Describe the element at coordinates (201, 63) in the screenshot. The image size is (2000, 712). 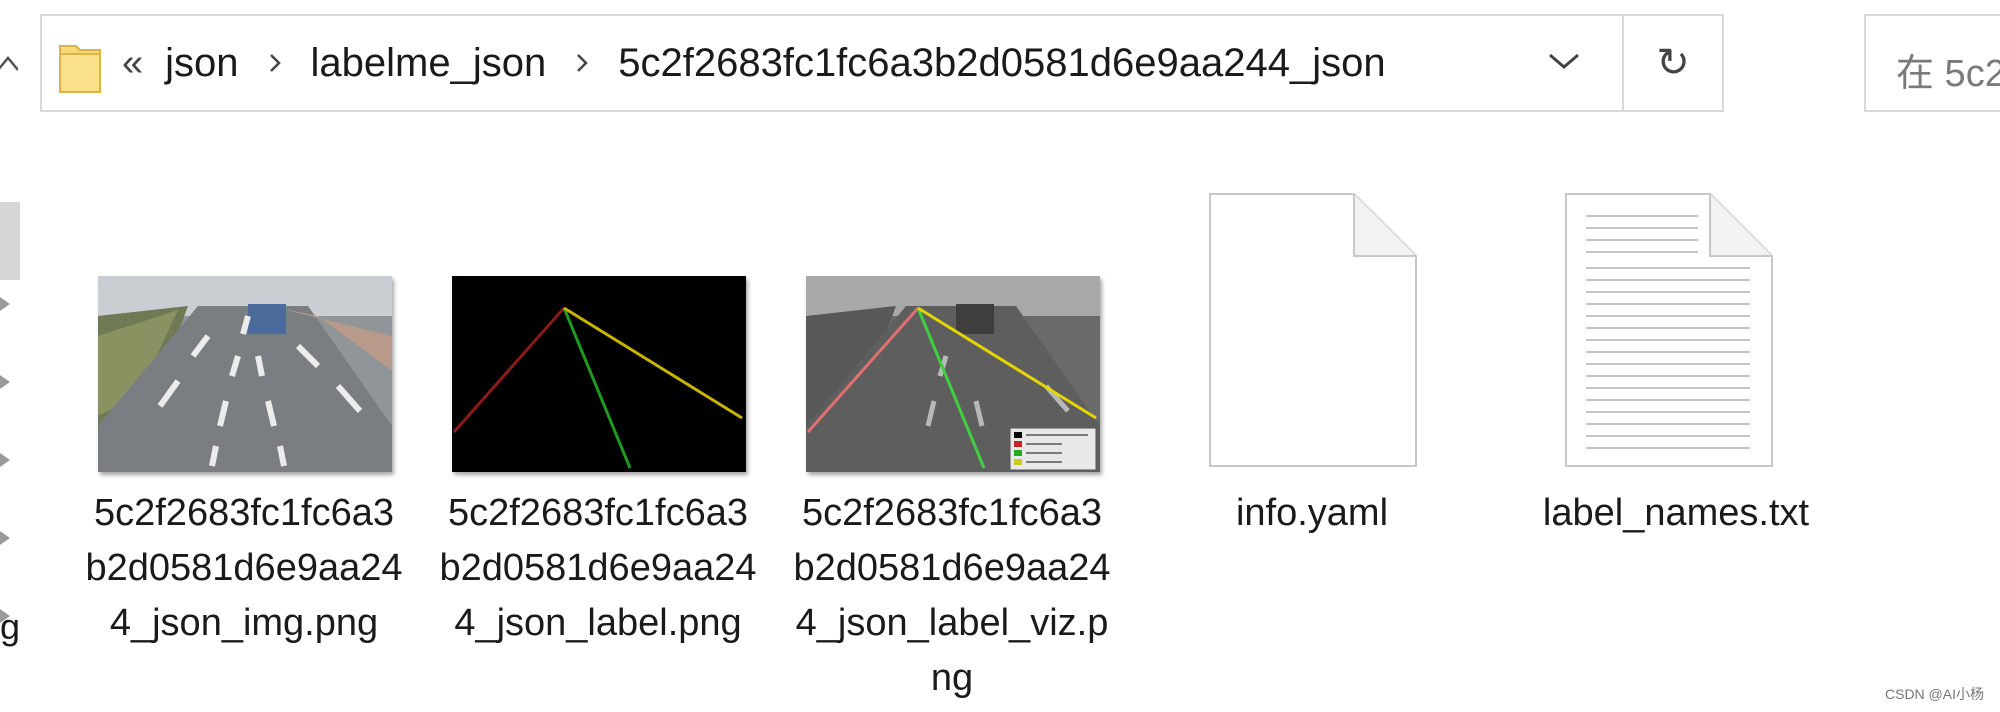
I see `breadcrumb-item-json: json` at that location.